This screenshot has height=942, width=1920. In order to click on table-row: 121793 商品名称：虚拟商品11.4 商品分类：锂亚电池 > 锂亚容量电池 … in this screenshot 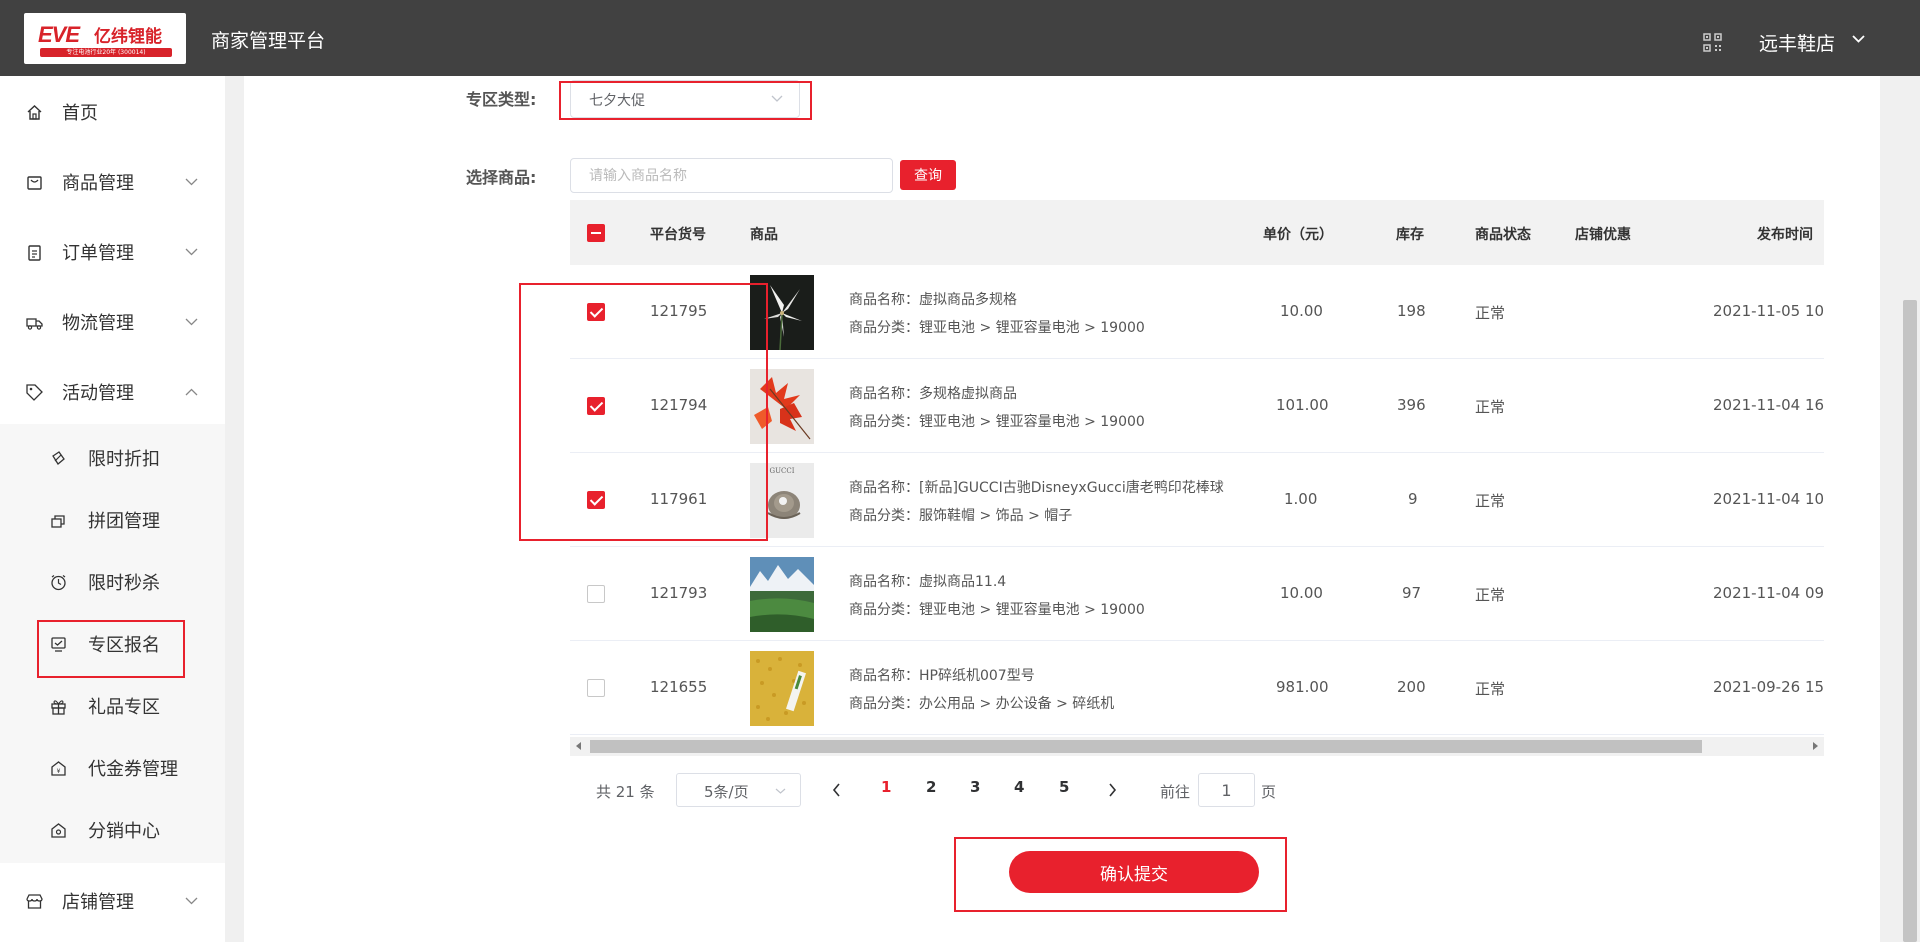, I will do `click(1197, 594)`.